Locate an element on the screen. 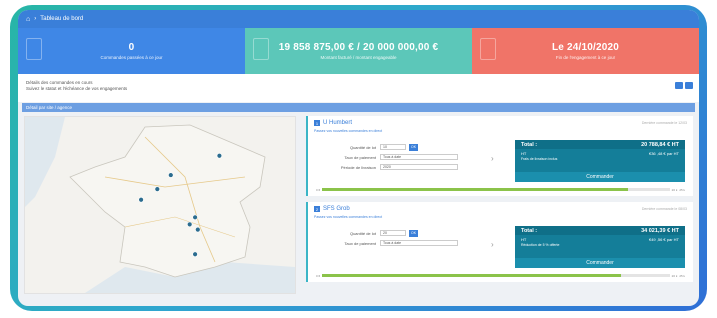  kpi-amount-value: 19 858 875,00 € / 20 000 000,00 € is located at coordinates (358, 47).